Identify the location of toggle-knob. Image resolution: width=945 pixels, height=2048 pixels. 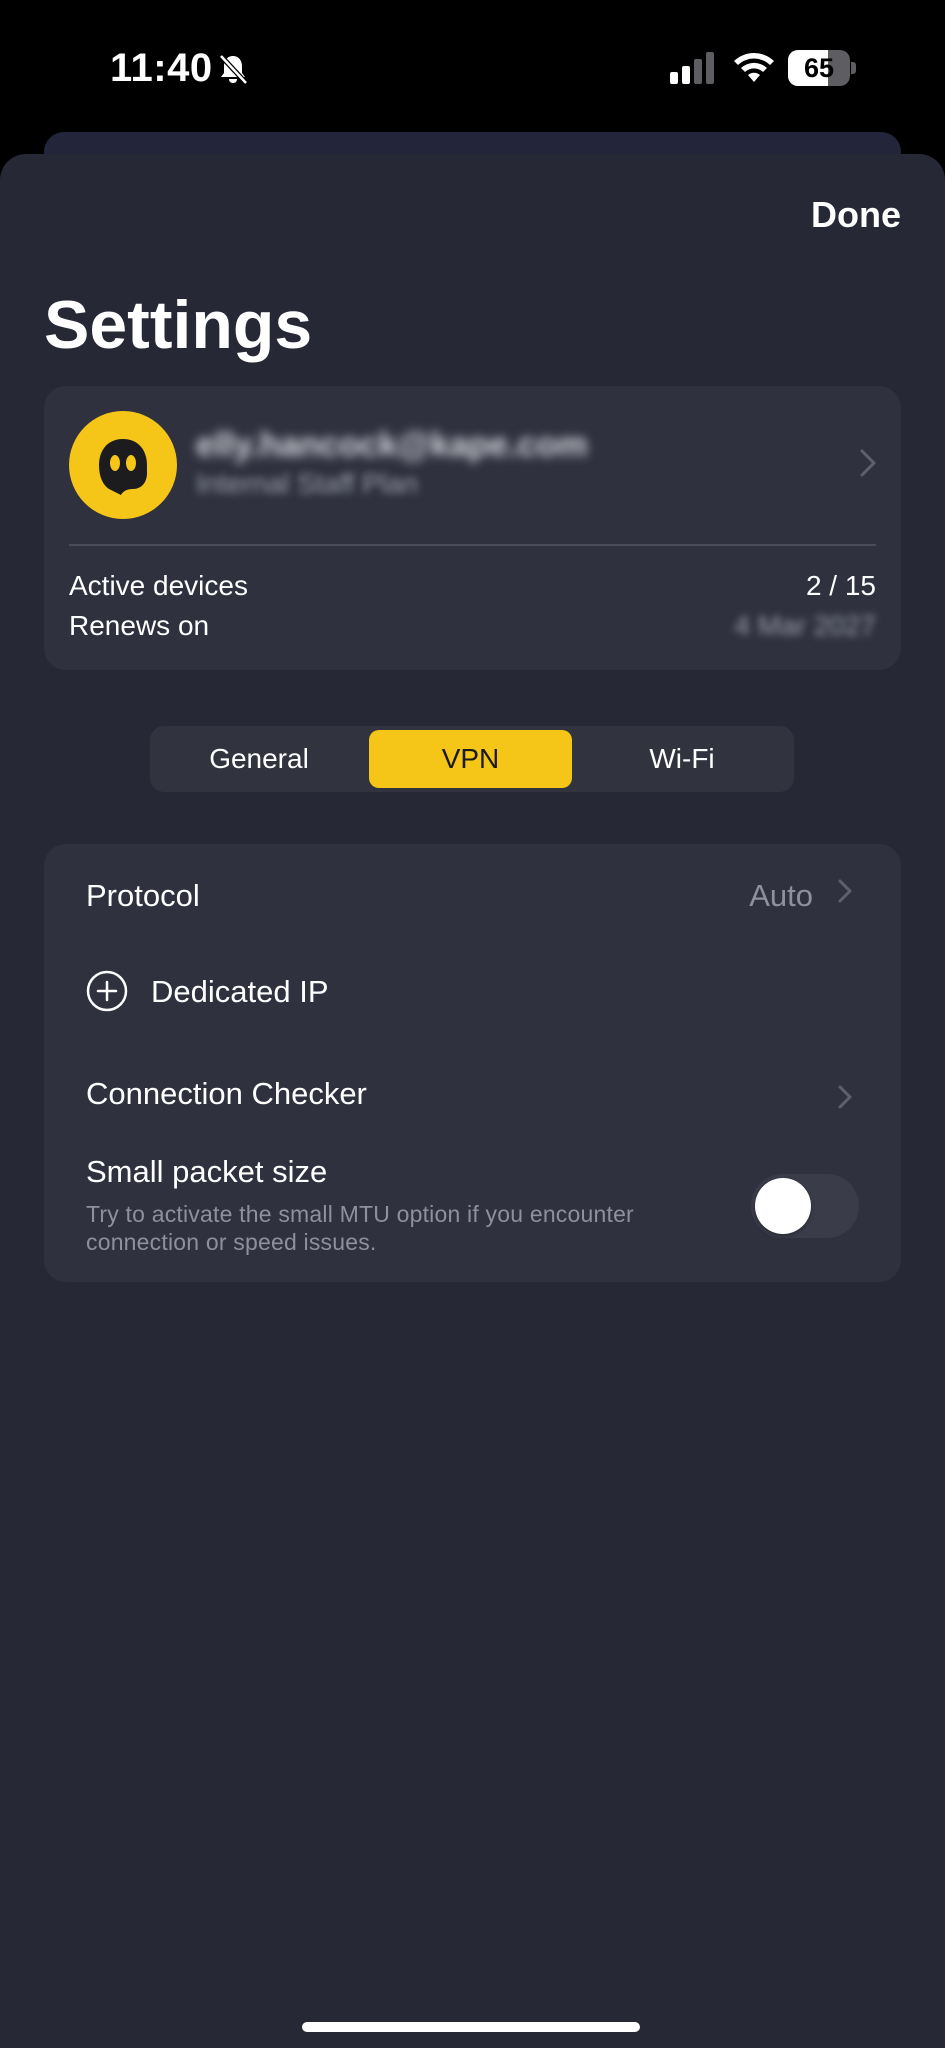
(783, 1206).